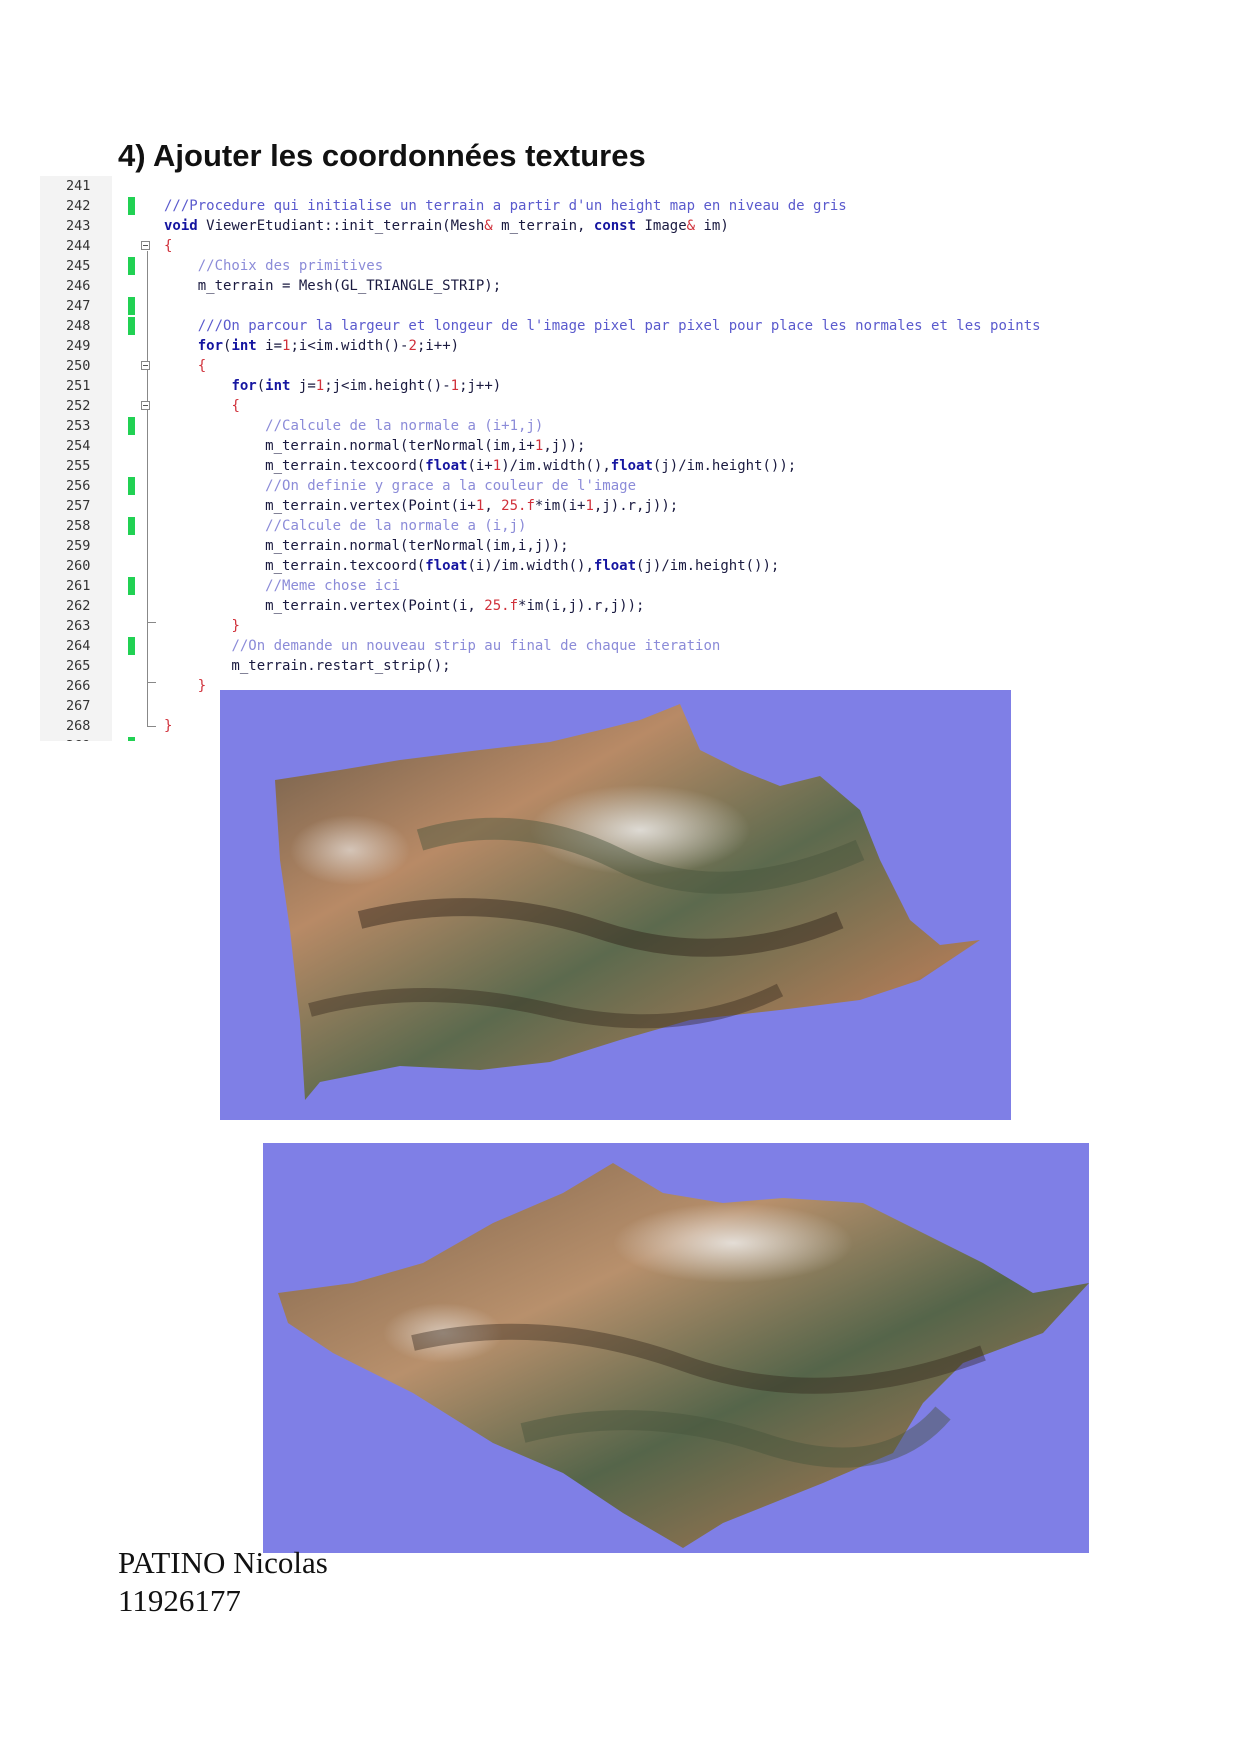 The image size is (1241, 1754). Describe the element at coordinates (624, 266) in the screenshot. I see `code-line: 245 //Choix des primitives` at that location.